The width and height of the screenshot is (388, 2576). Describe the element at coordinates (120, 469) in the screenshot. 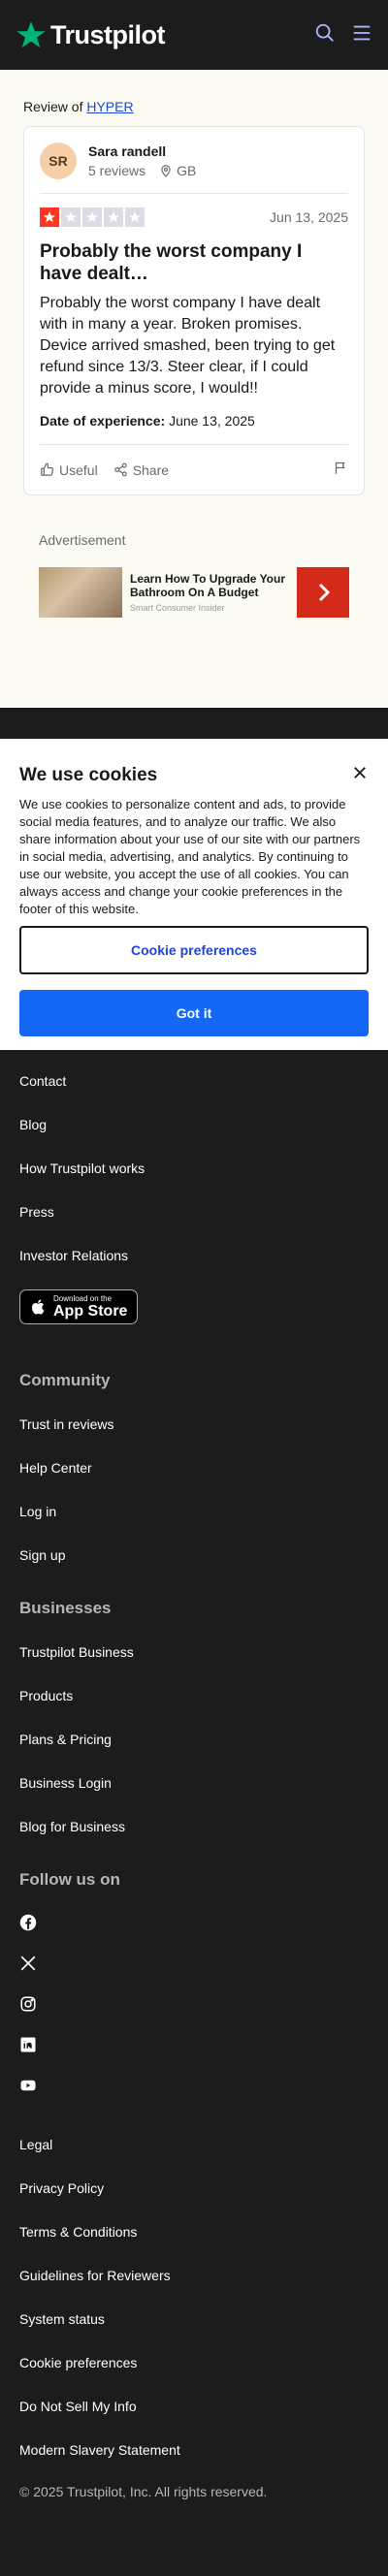

I see `share-icon` at that location.